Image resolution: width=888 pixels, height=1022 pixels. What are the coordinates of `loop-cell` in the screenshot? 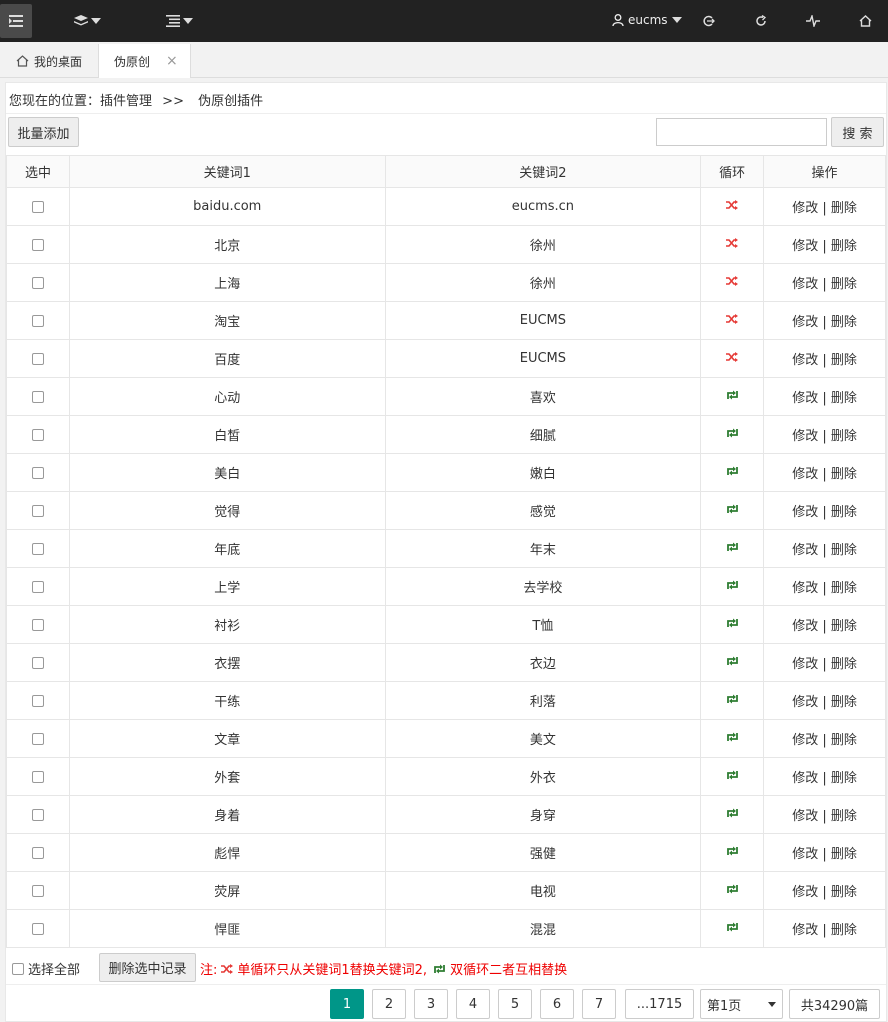 It's located at (732, 814).